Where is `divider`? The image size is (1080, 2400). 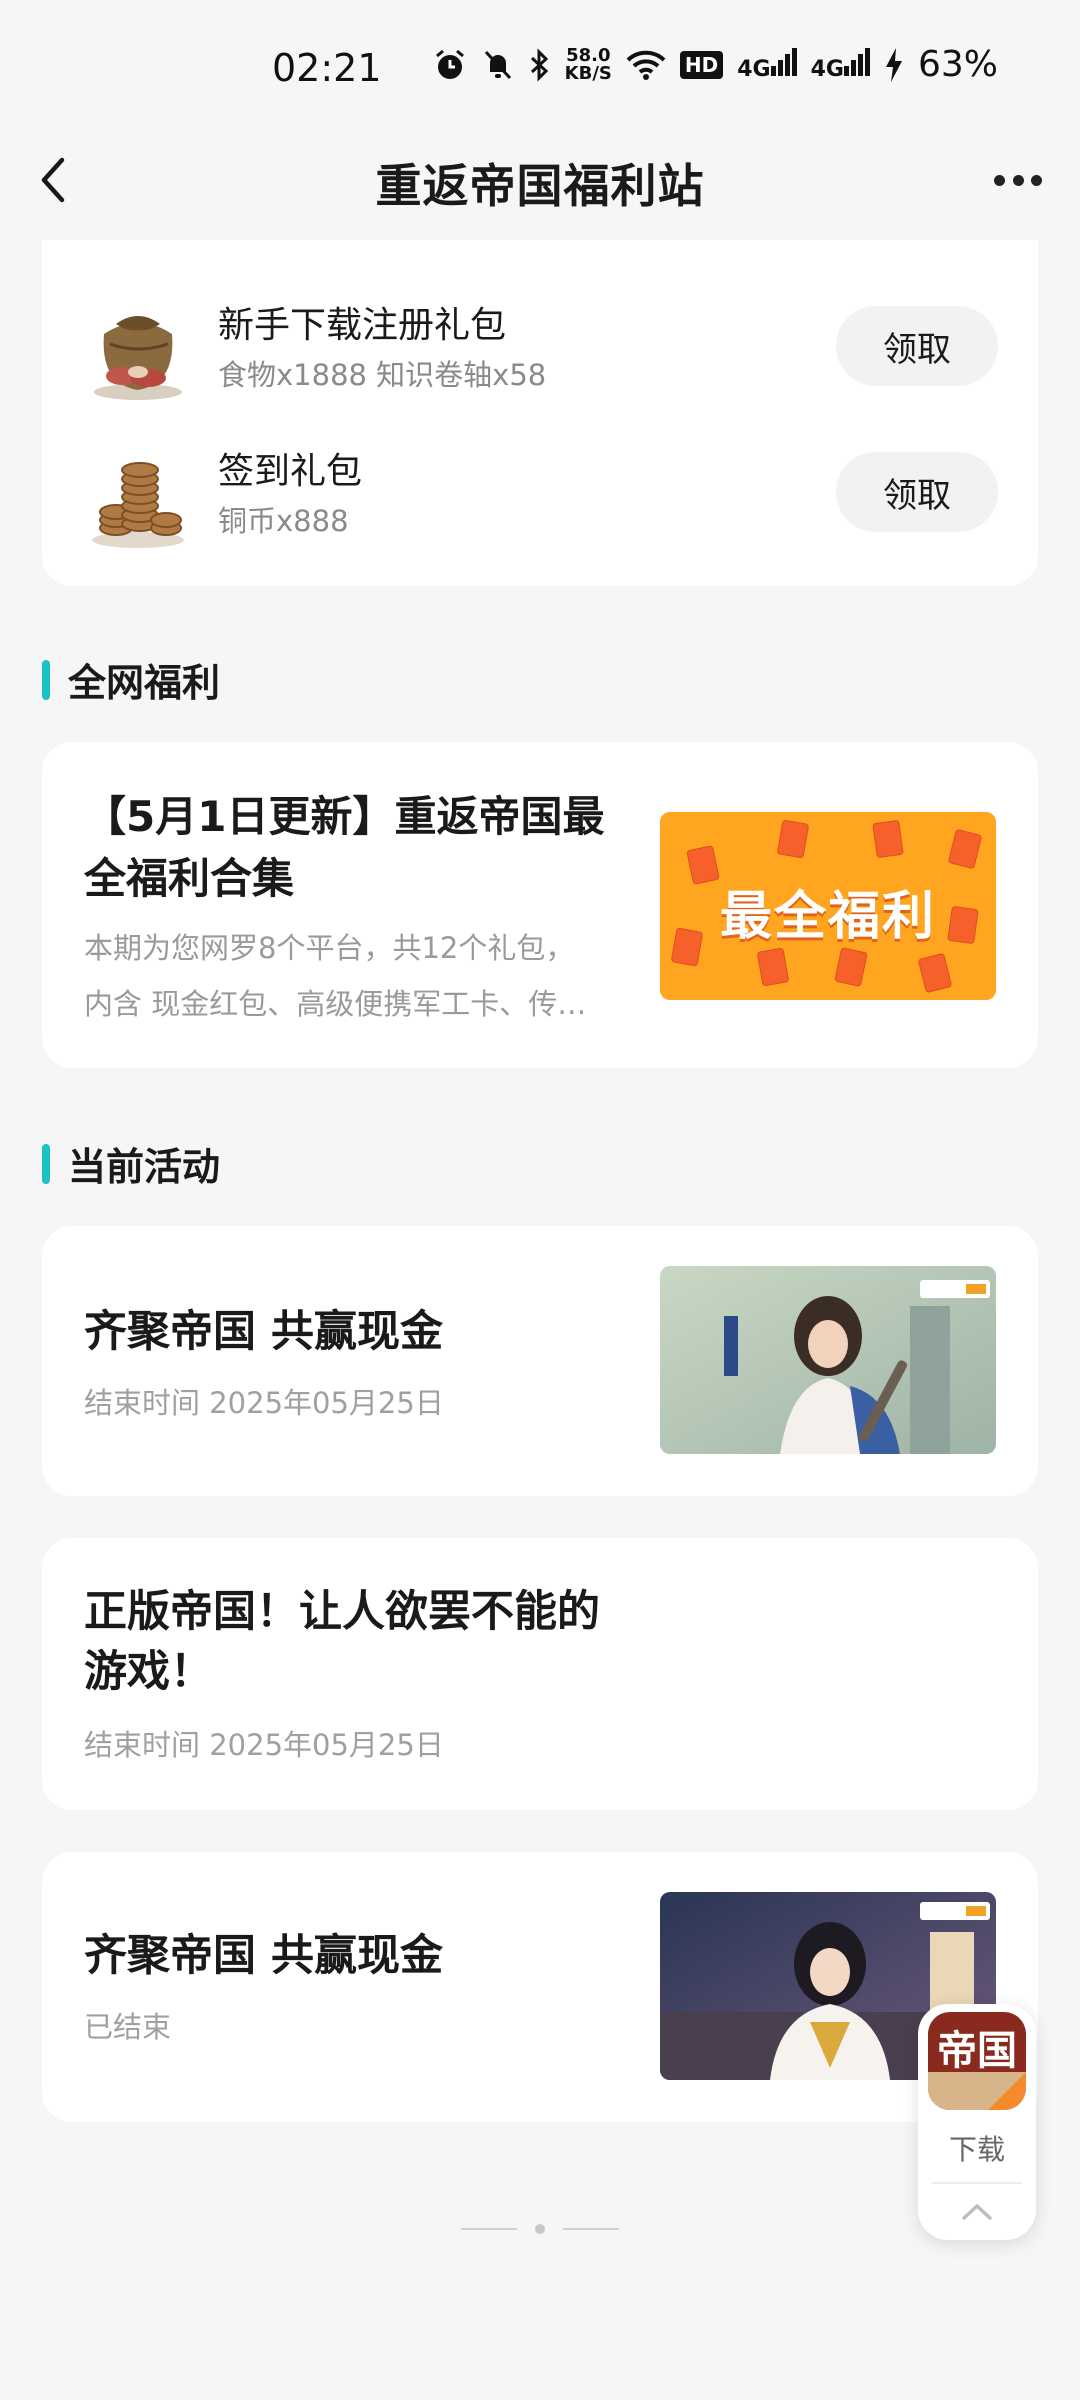
divider is located at coordinates (977, 2183).